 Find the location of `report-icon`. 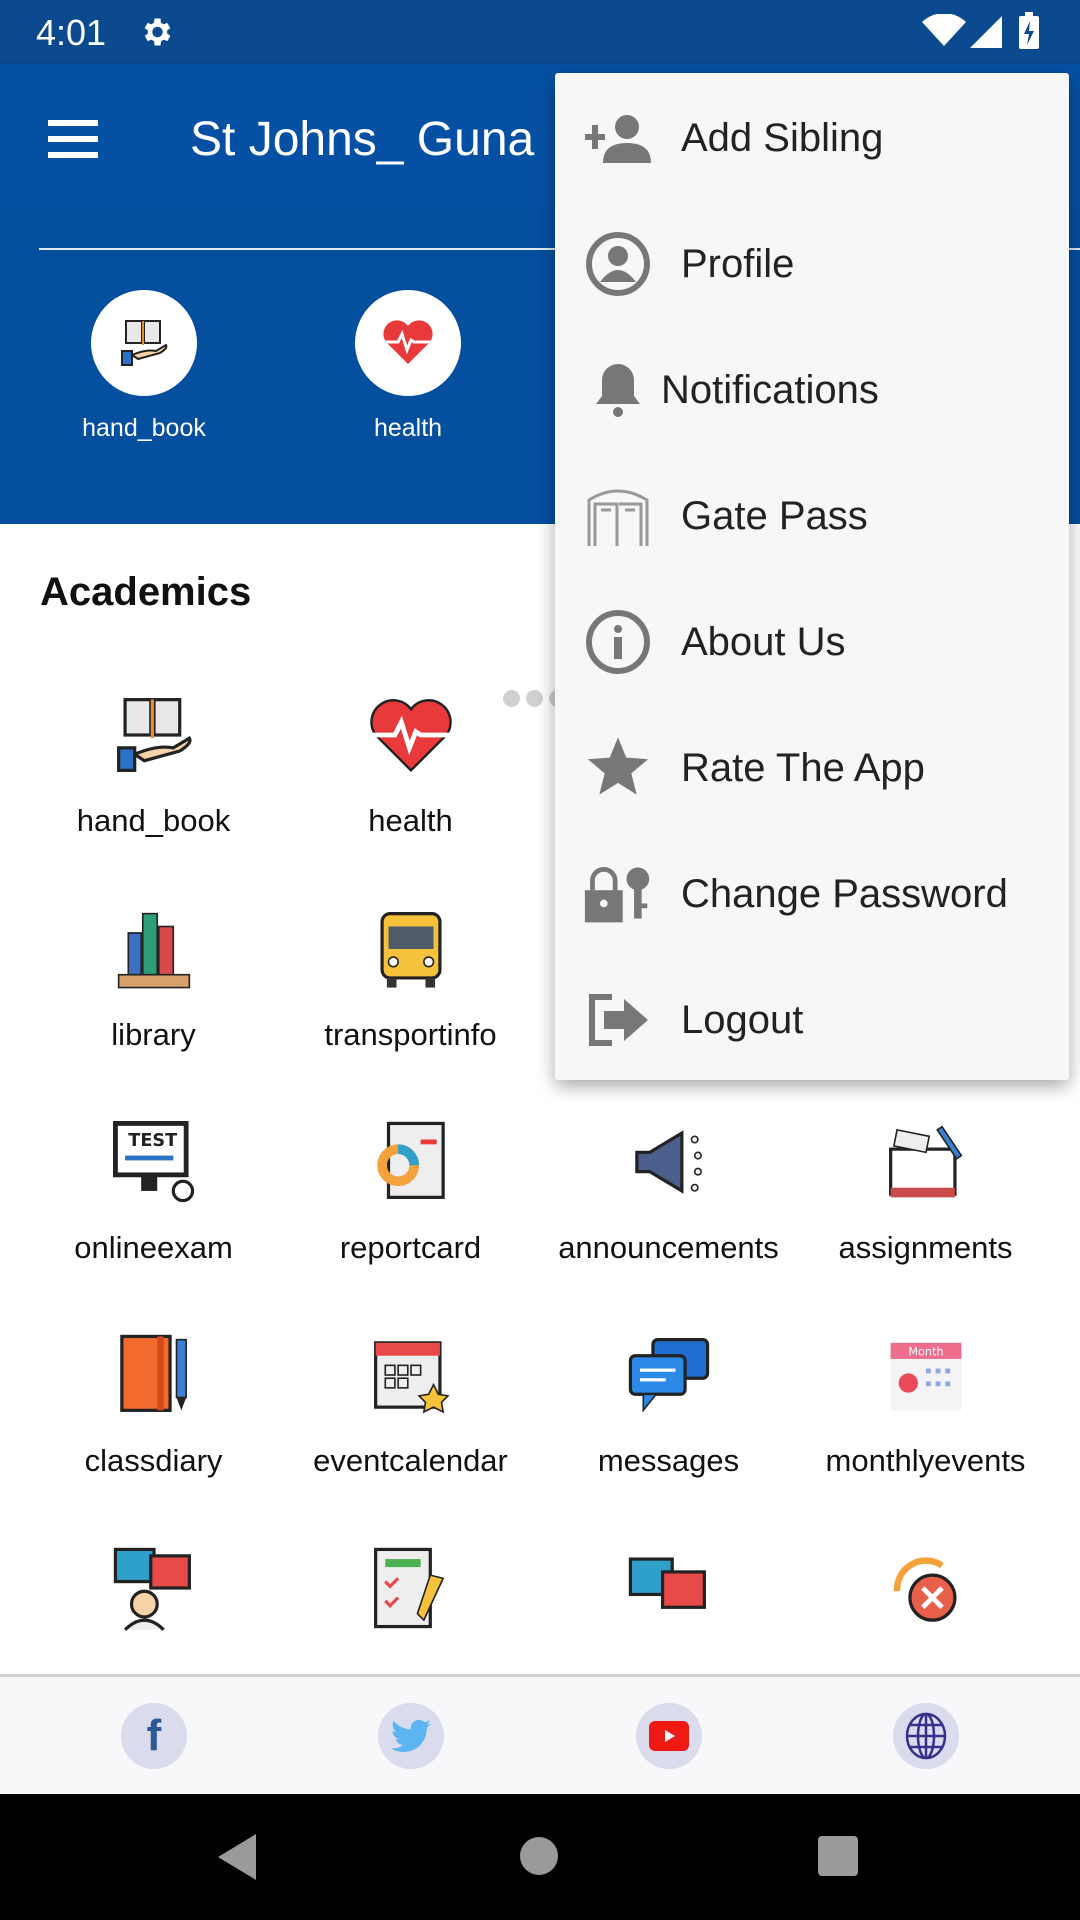

report-icon is located at coordinates (410, 1160).